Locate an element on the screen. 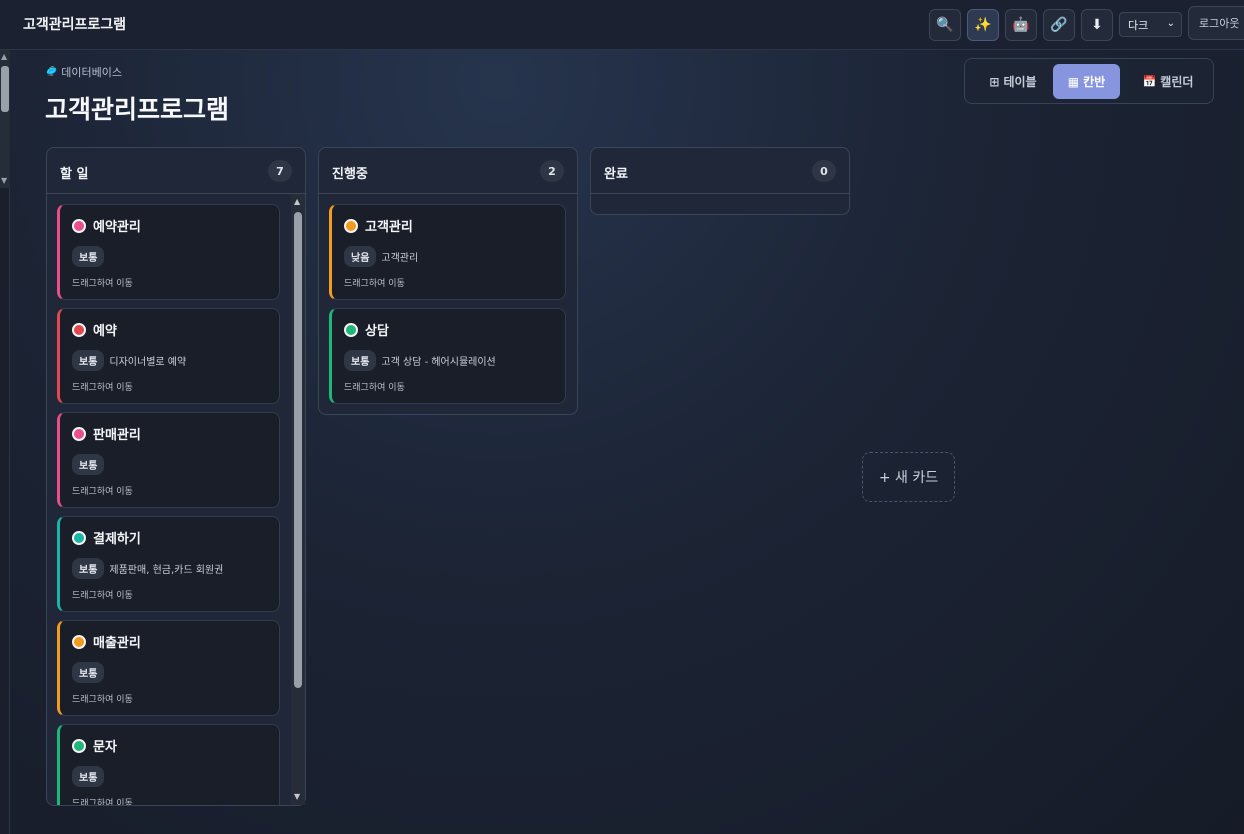 This screenshot has width=1244, height=834. view-switcher: ⊞ 테이블 ▦ 칸반 📅 캘린더 is located at coordinates (1089, 81).